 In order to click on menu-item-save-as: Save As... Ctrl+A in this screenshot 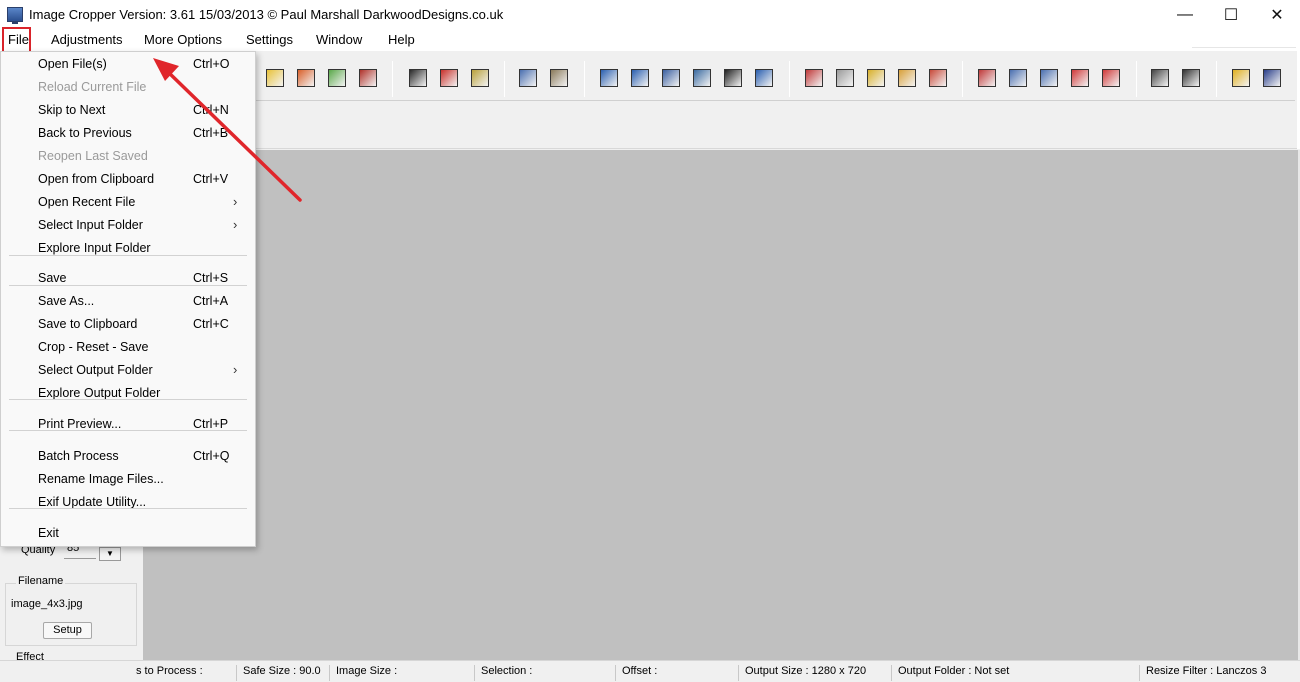, I will do `click(128, 301)`.